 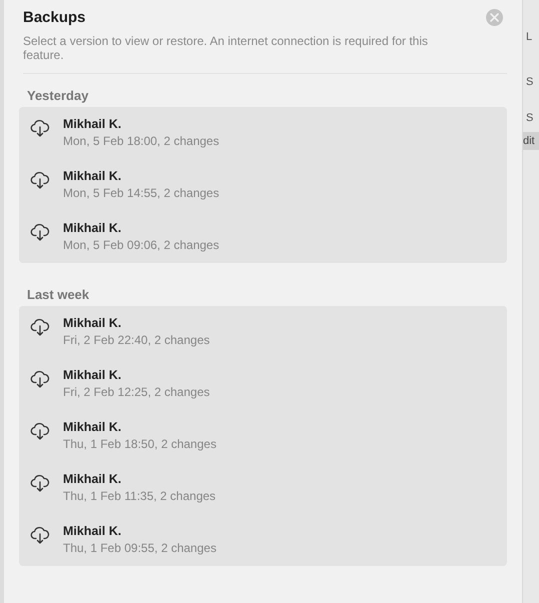 What do you see at coordinates (529, 37) in the screenshot?
I see `list-item-text: L` at bounding box center [529, 37].